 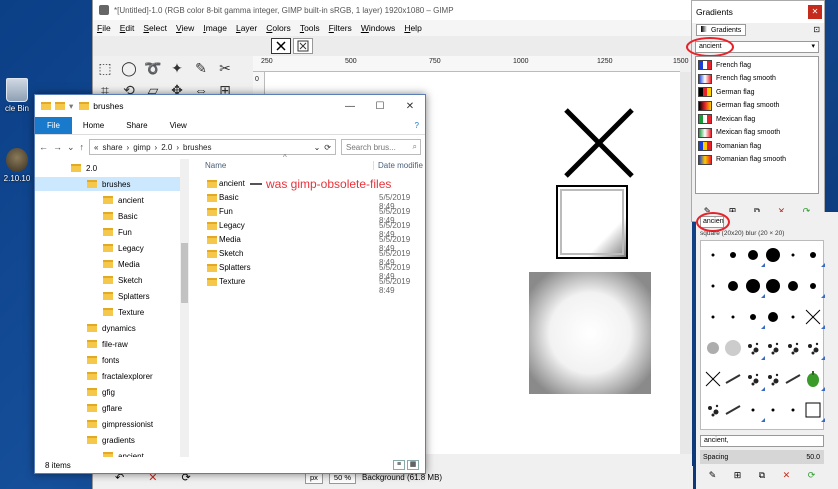 What do you see at coordinates (93, 125) in the screenshot?
I see `ribbon-tab-home: Home` at bounding box center [93, 125].